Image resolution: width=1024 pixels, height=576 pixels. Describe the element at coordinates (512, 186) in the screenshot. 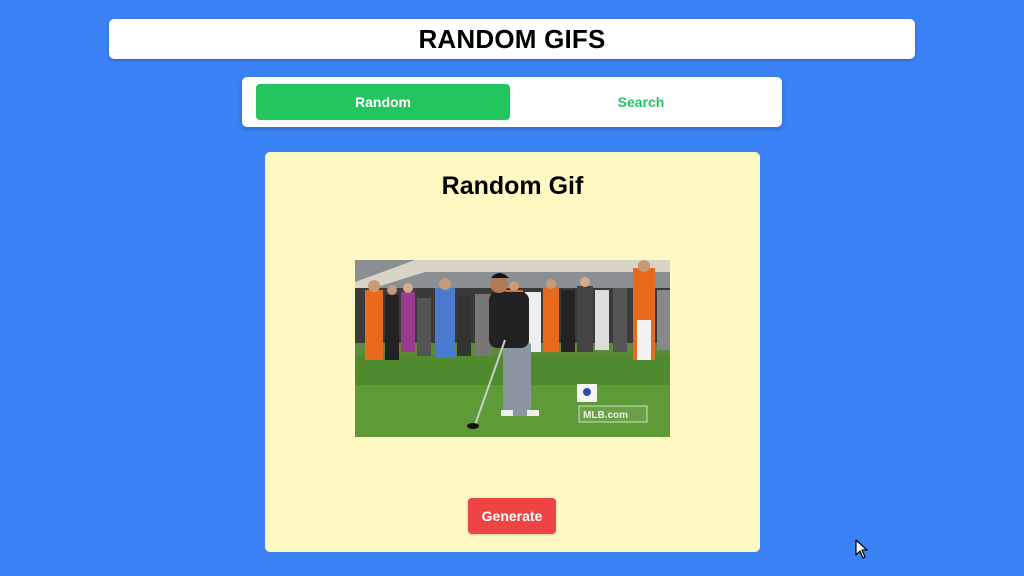

I see `card-title: Random Gif` at that location.